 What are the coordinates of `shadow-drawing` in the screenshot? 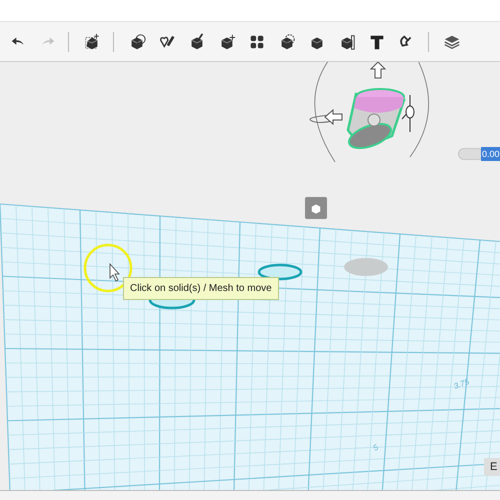 It's located at (366, 267).